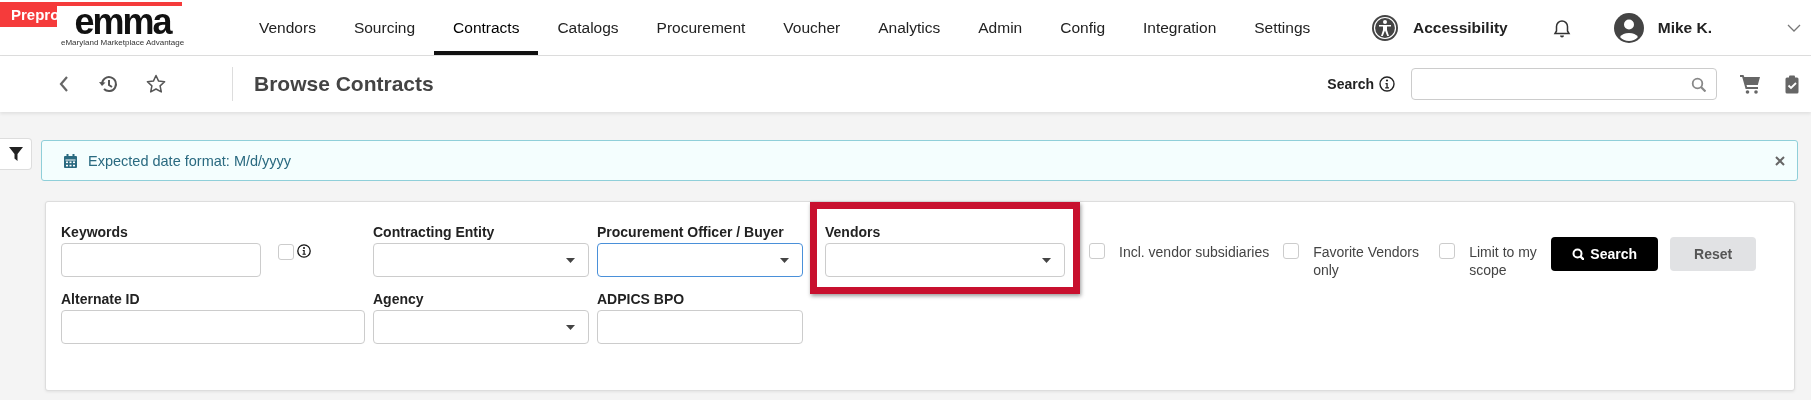  What do you see at coordinates (434, 233) in the screenshot?
I see `field-label: Contracting Entity` at bounding box center [434, 233].